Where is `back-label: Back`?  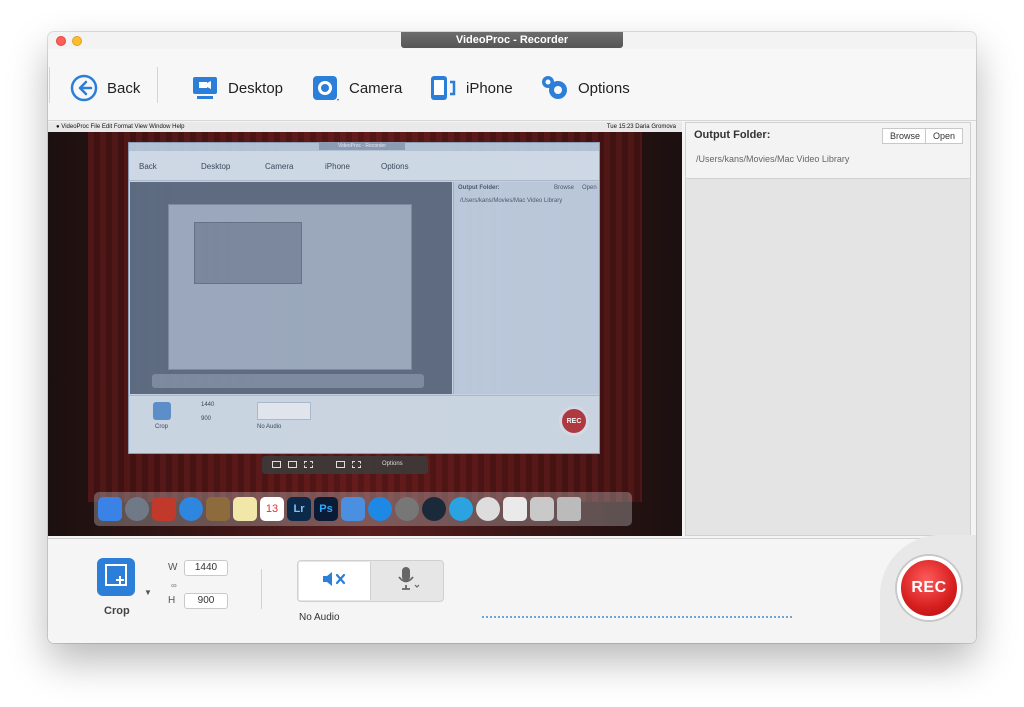
back-label: Back is located at coordinates (124, 88).